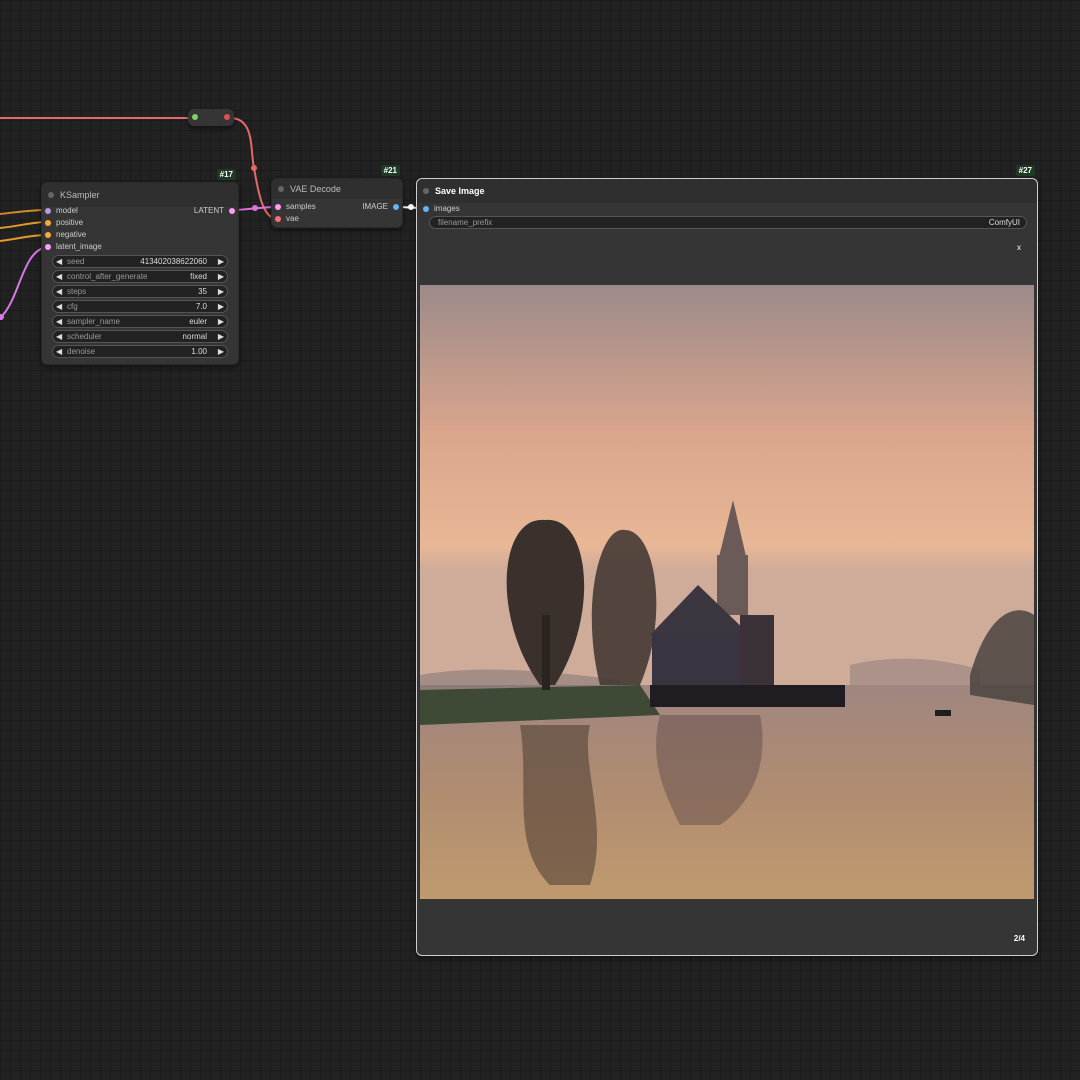  I want to click on slot-label: negative, so click(71, 234).